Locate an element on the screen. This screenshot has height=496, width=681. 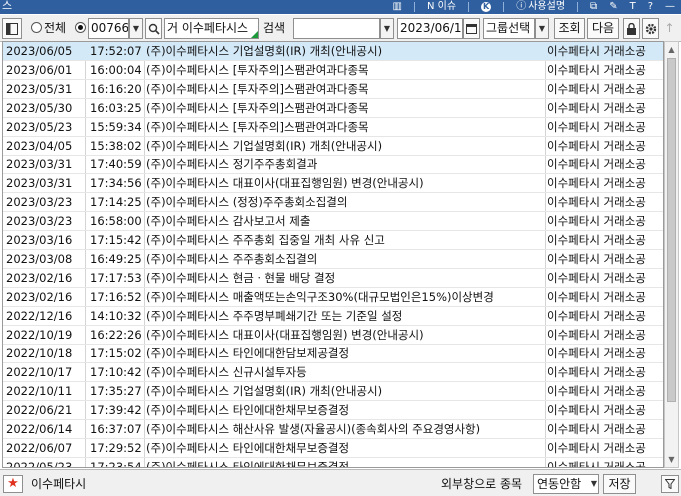
query-button: 조회 is located at coordinates (569, 28).